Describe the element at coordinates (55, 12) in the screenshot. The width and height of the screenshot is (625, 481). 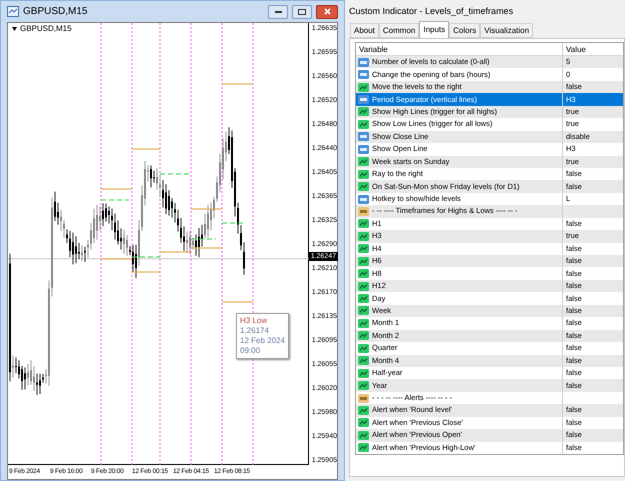
I see `window-title: GBPUSD,M15` at that location.